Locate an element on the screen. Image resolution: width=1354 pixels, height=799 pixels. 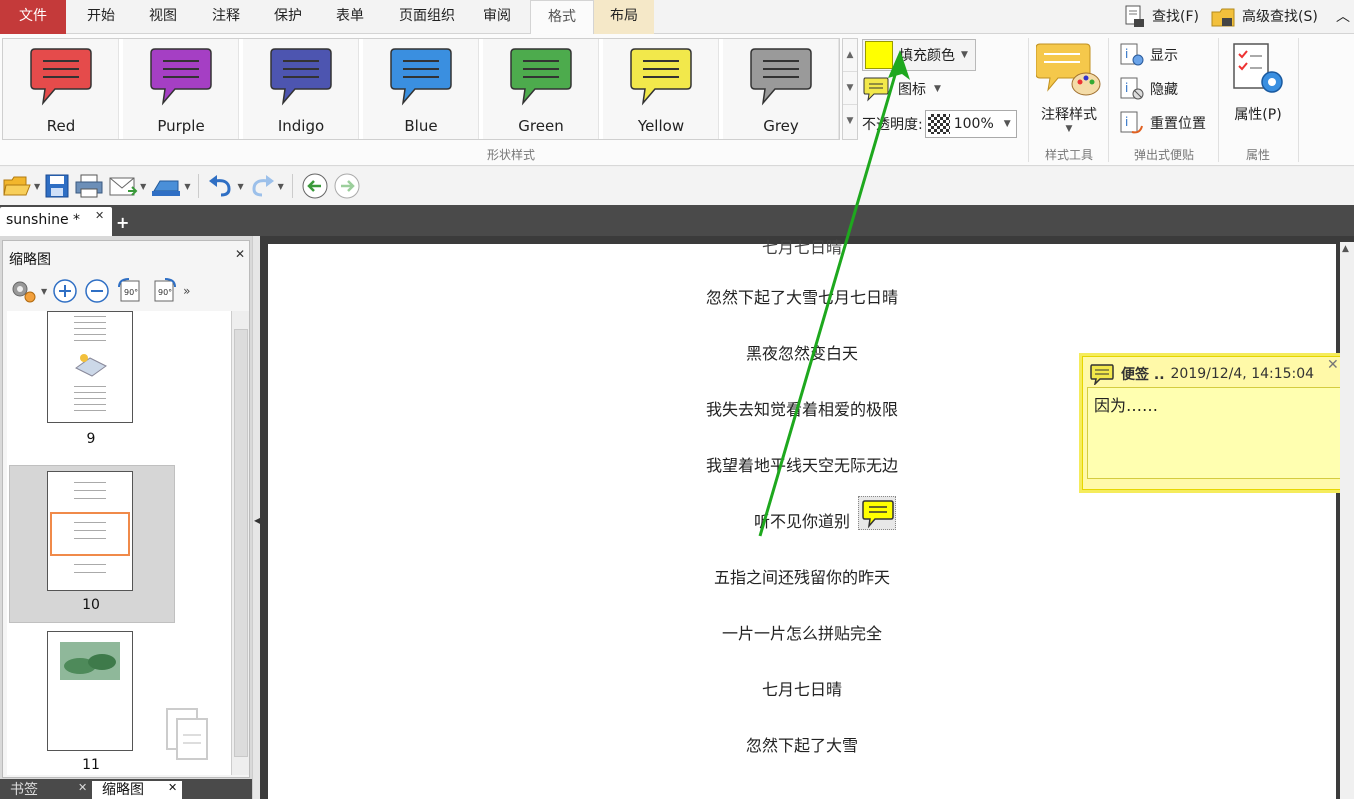
tab-format: 格式 is located at coordinates (562, 17).